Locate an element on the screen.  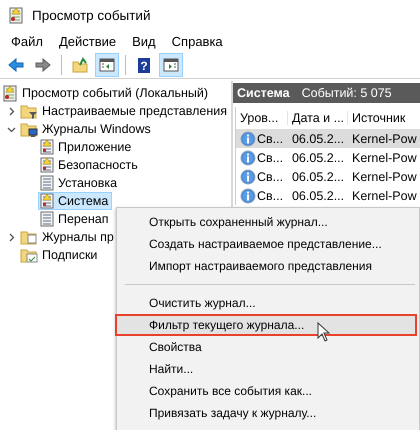
tree-item: Журналы пр is located at coordinates (68, 237).